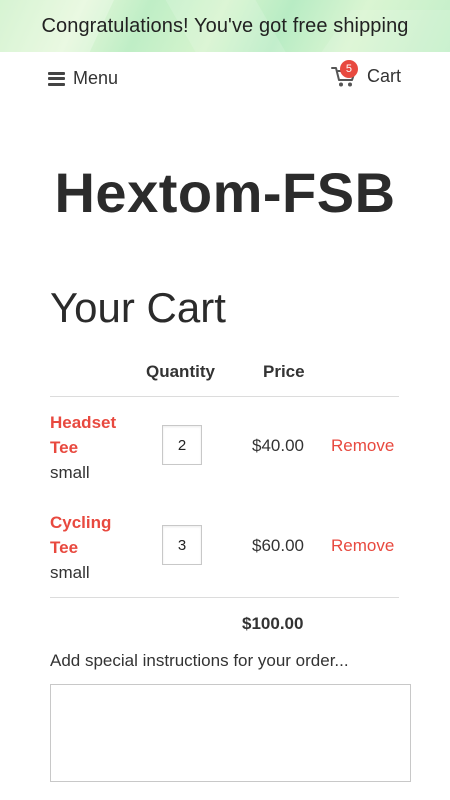 The width and height of the screenshot is (450, 800). What do you see at coordinates (83, 422) in the screenshot?
I see `product-name-line: Headset` at bounding box center [83, 422].